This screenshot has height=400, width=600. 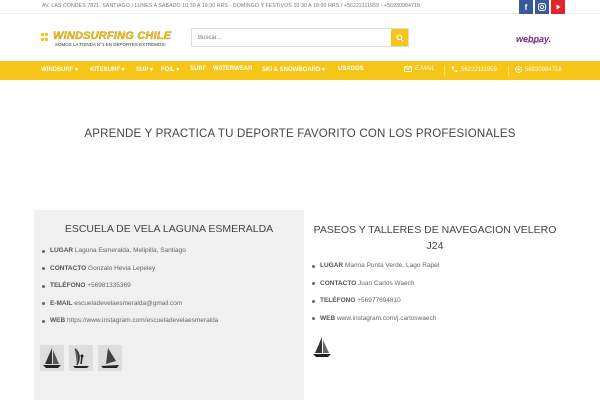 I want to click on phone-link: 56222111959, so click(x=474, y=69).